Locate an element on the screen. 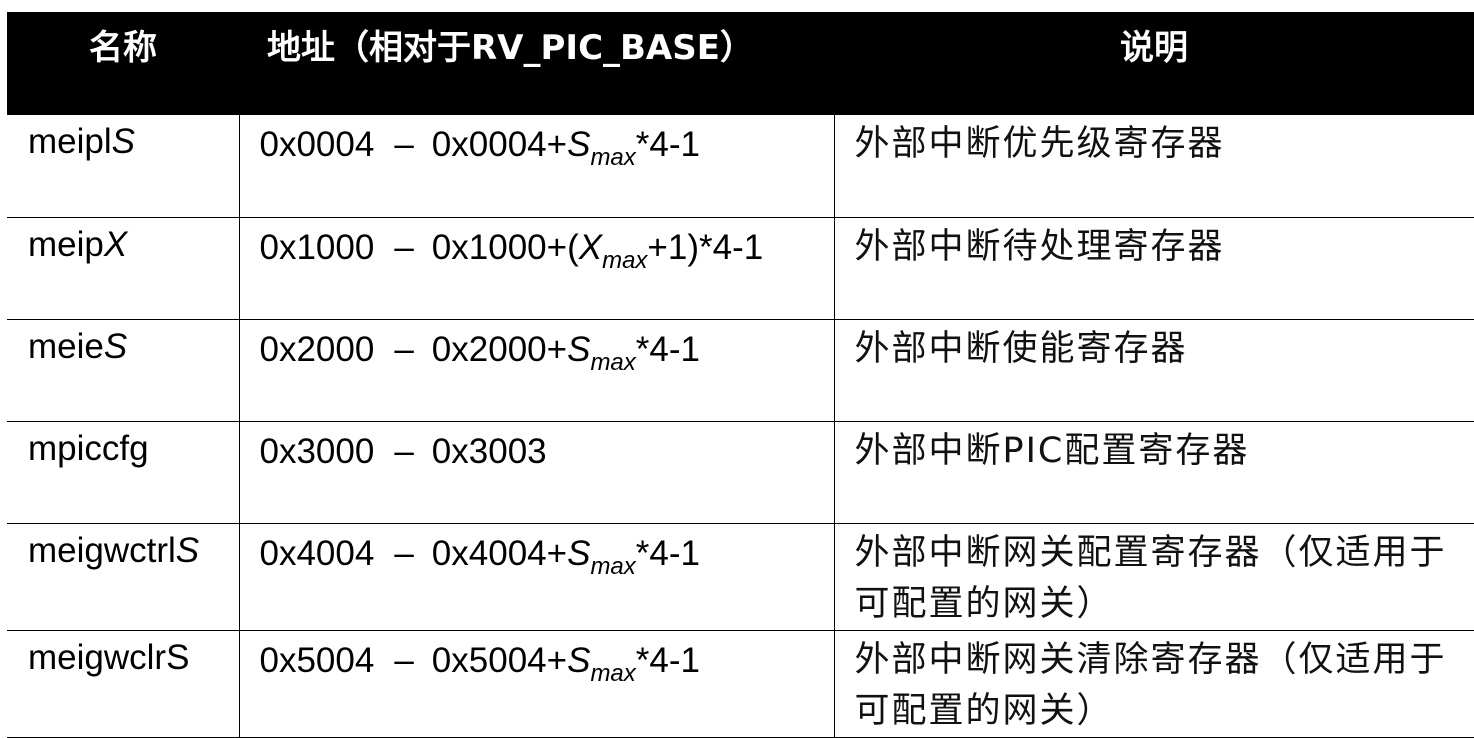 The height and width of the screenshot is (738, 1474). address-variable: X is located at coordinates (590, 247).